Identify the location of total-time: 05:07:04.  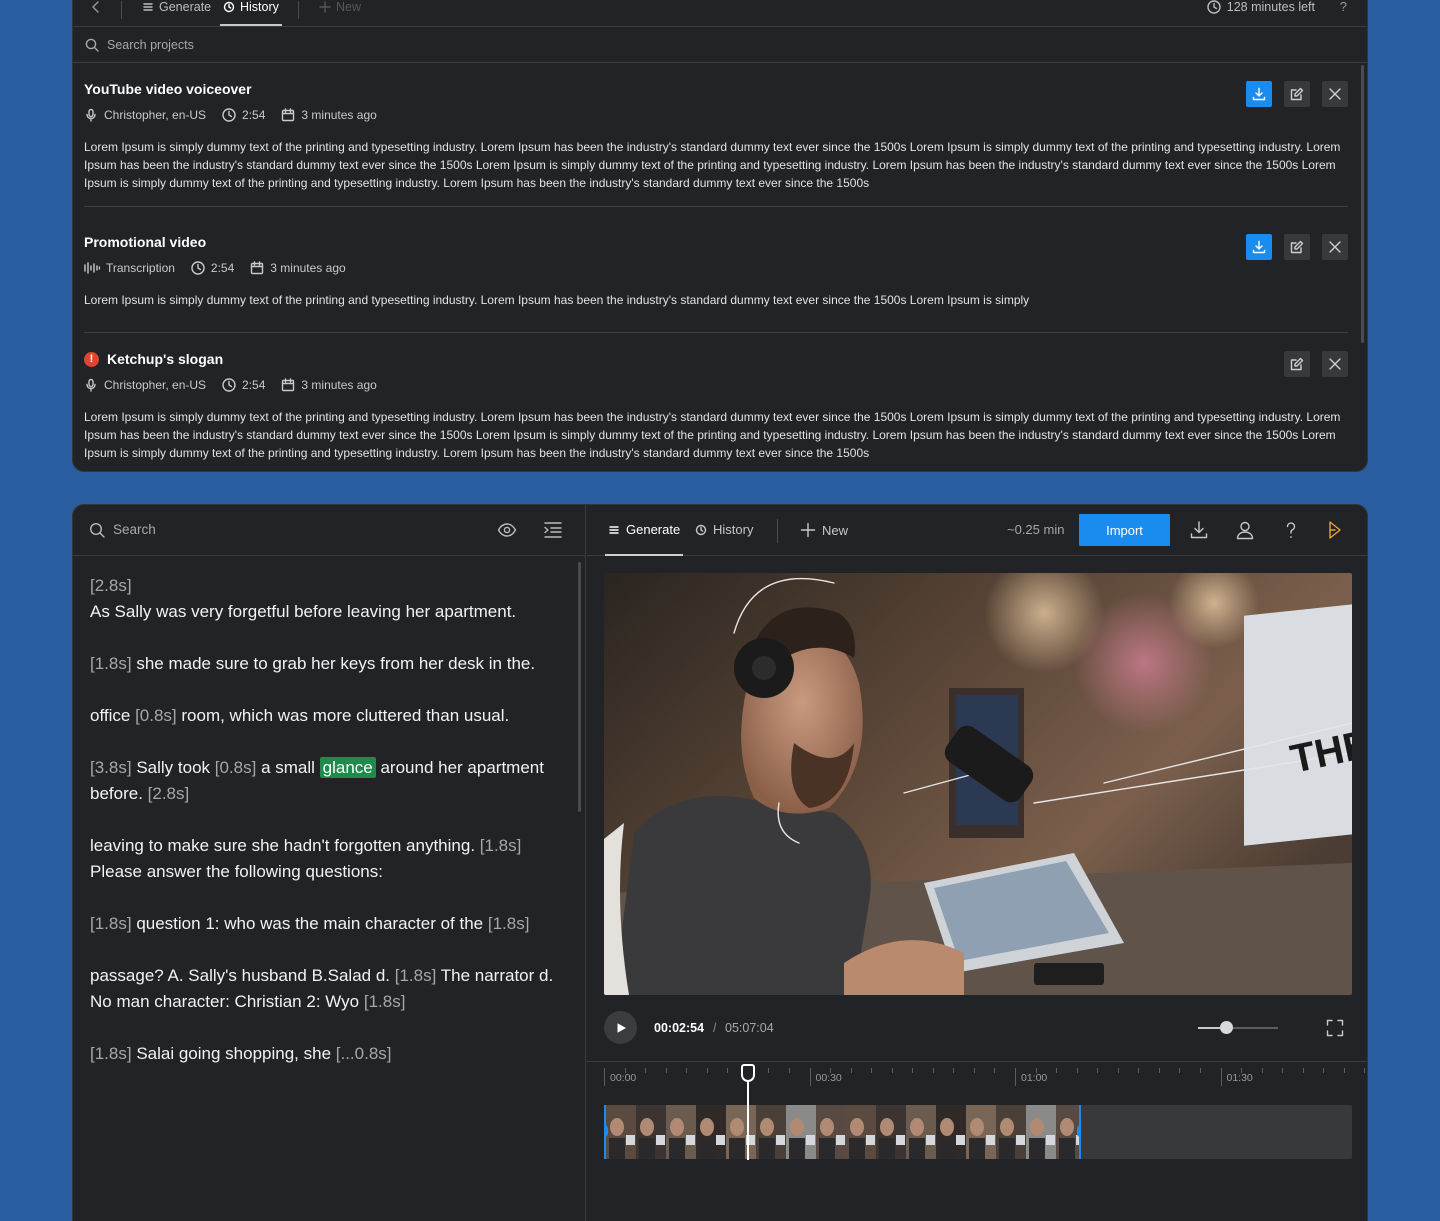
(749, 1028).